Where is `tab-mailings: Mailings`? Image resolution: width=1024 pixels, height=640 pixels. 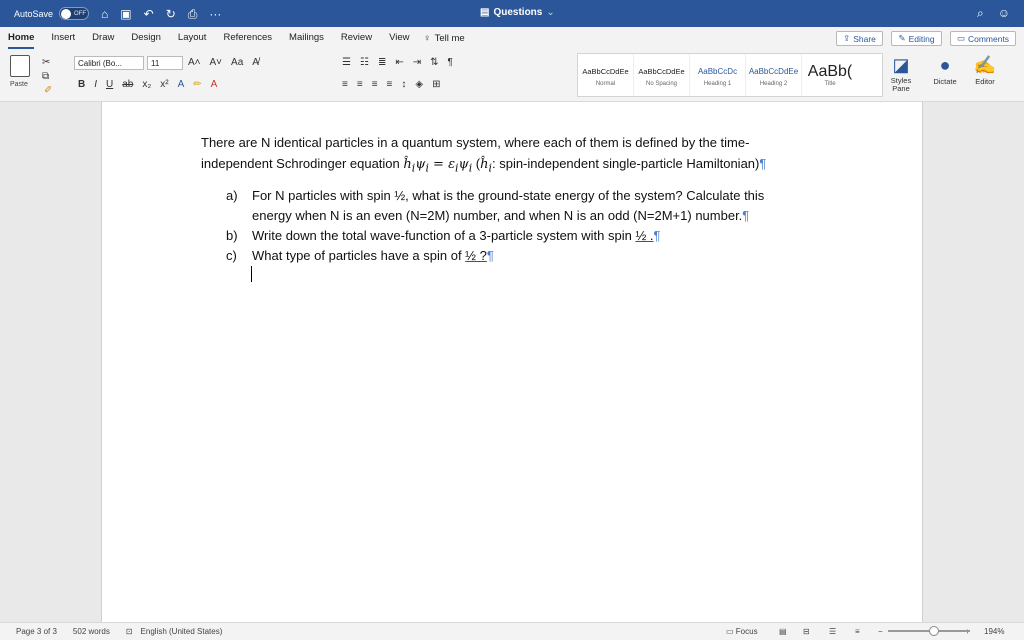 tab-mailings: Mailings is located at coordinates (306, 38).